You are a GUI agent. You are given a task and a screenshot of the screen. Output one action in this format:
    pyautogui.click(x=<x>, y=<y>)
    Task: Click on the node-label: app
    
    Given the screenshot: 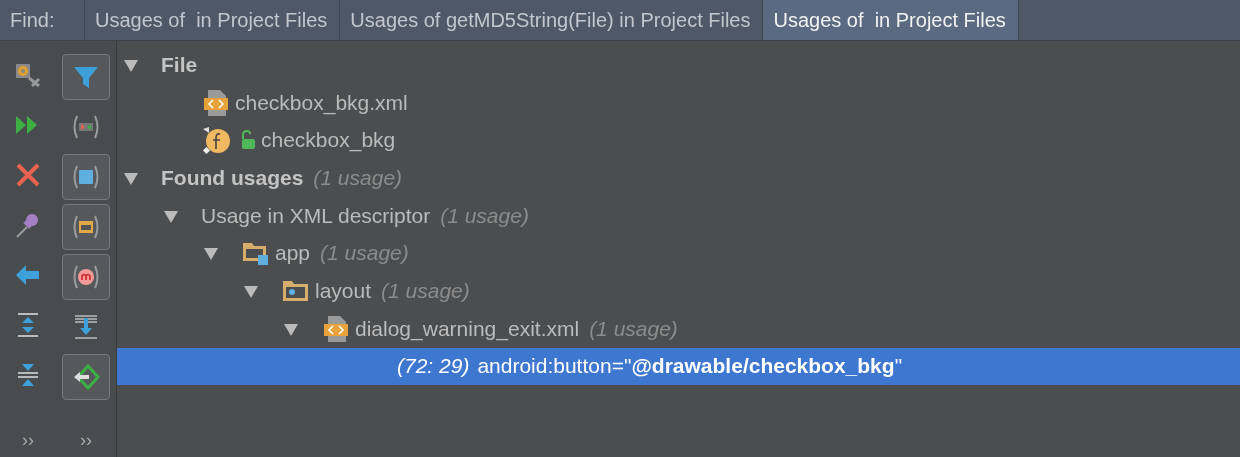 What is the action you would take?
    pyautogui.click(x=293, y=253)
    